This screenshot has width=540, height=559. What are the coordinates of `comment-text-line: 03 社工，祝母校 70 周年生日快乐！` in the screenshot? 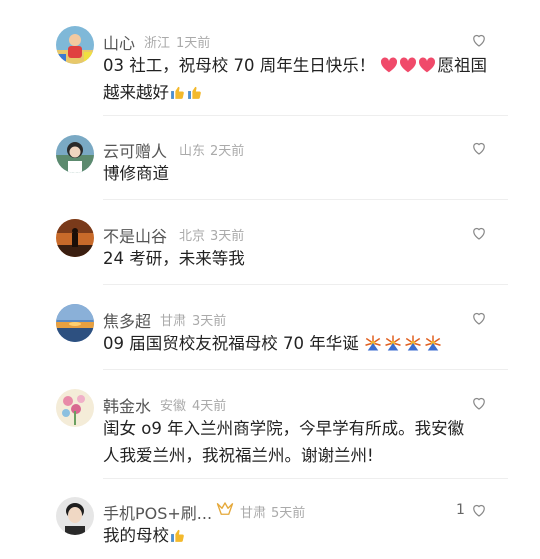 It's located at (239, 65).